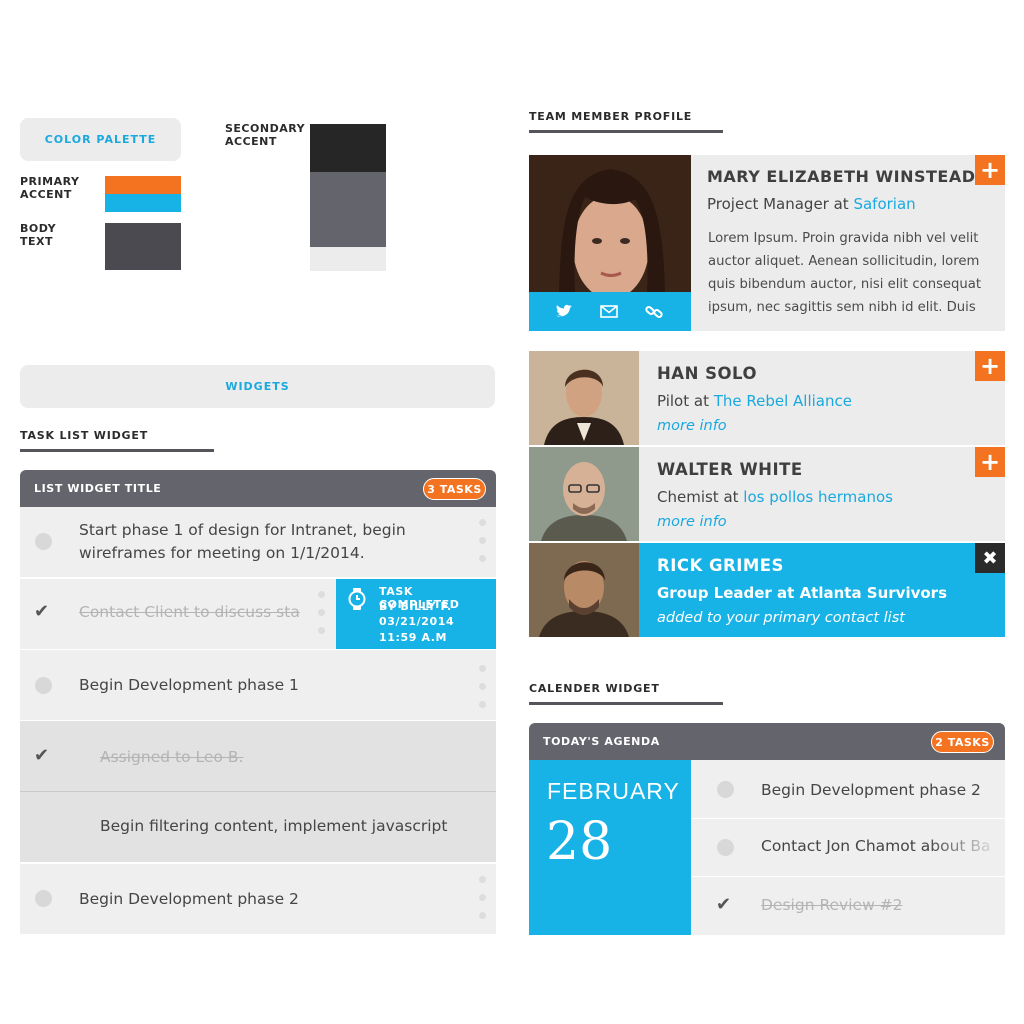 The image size is (1024, 1024). I want to click on task-row: ✔ Assigned to Leo B., so click(258, 756).